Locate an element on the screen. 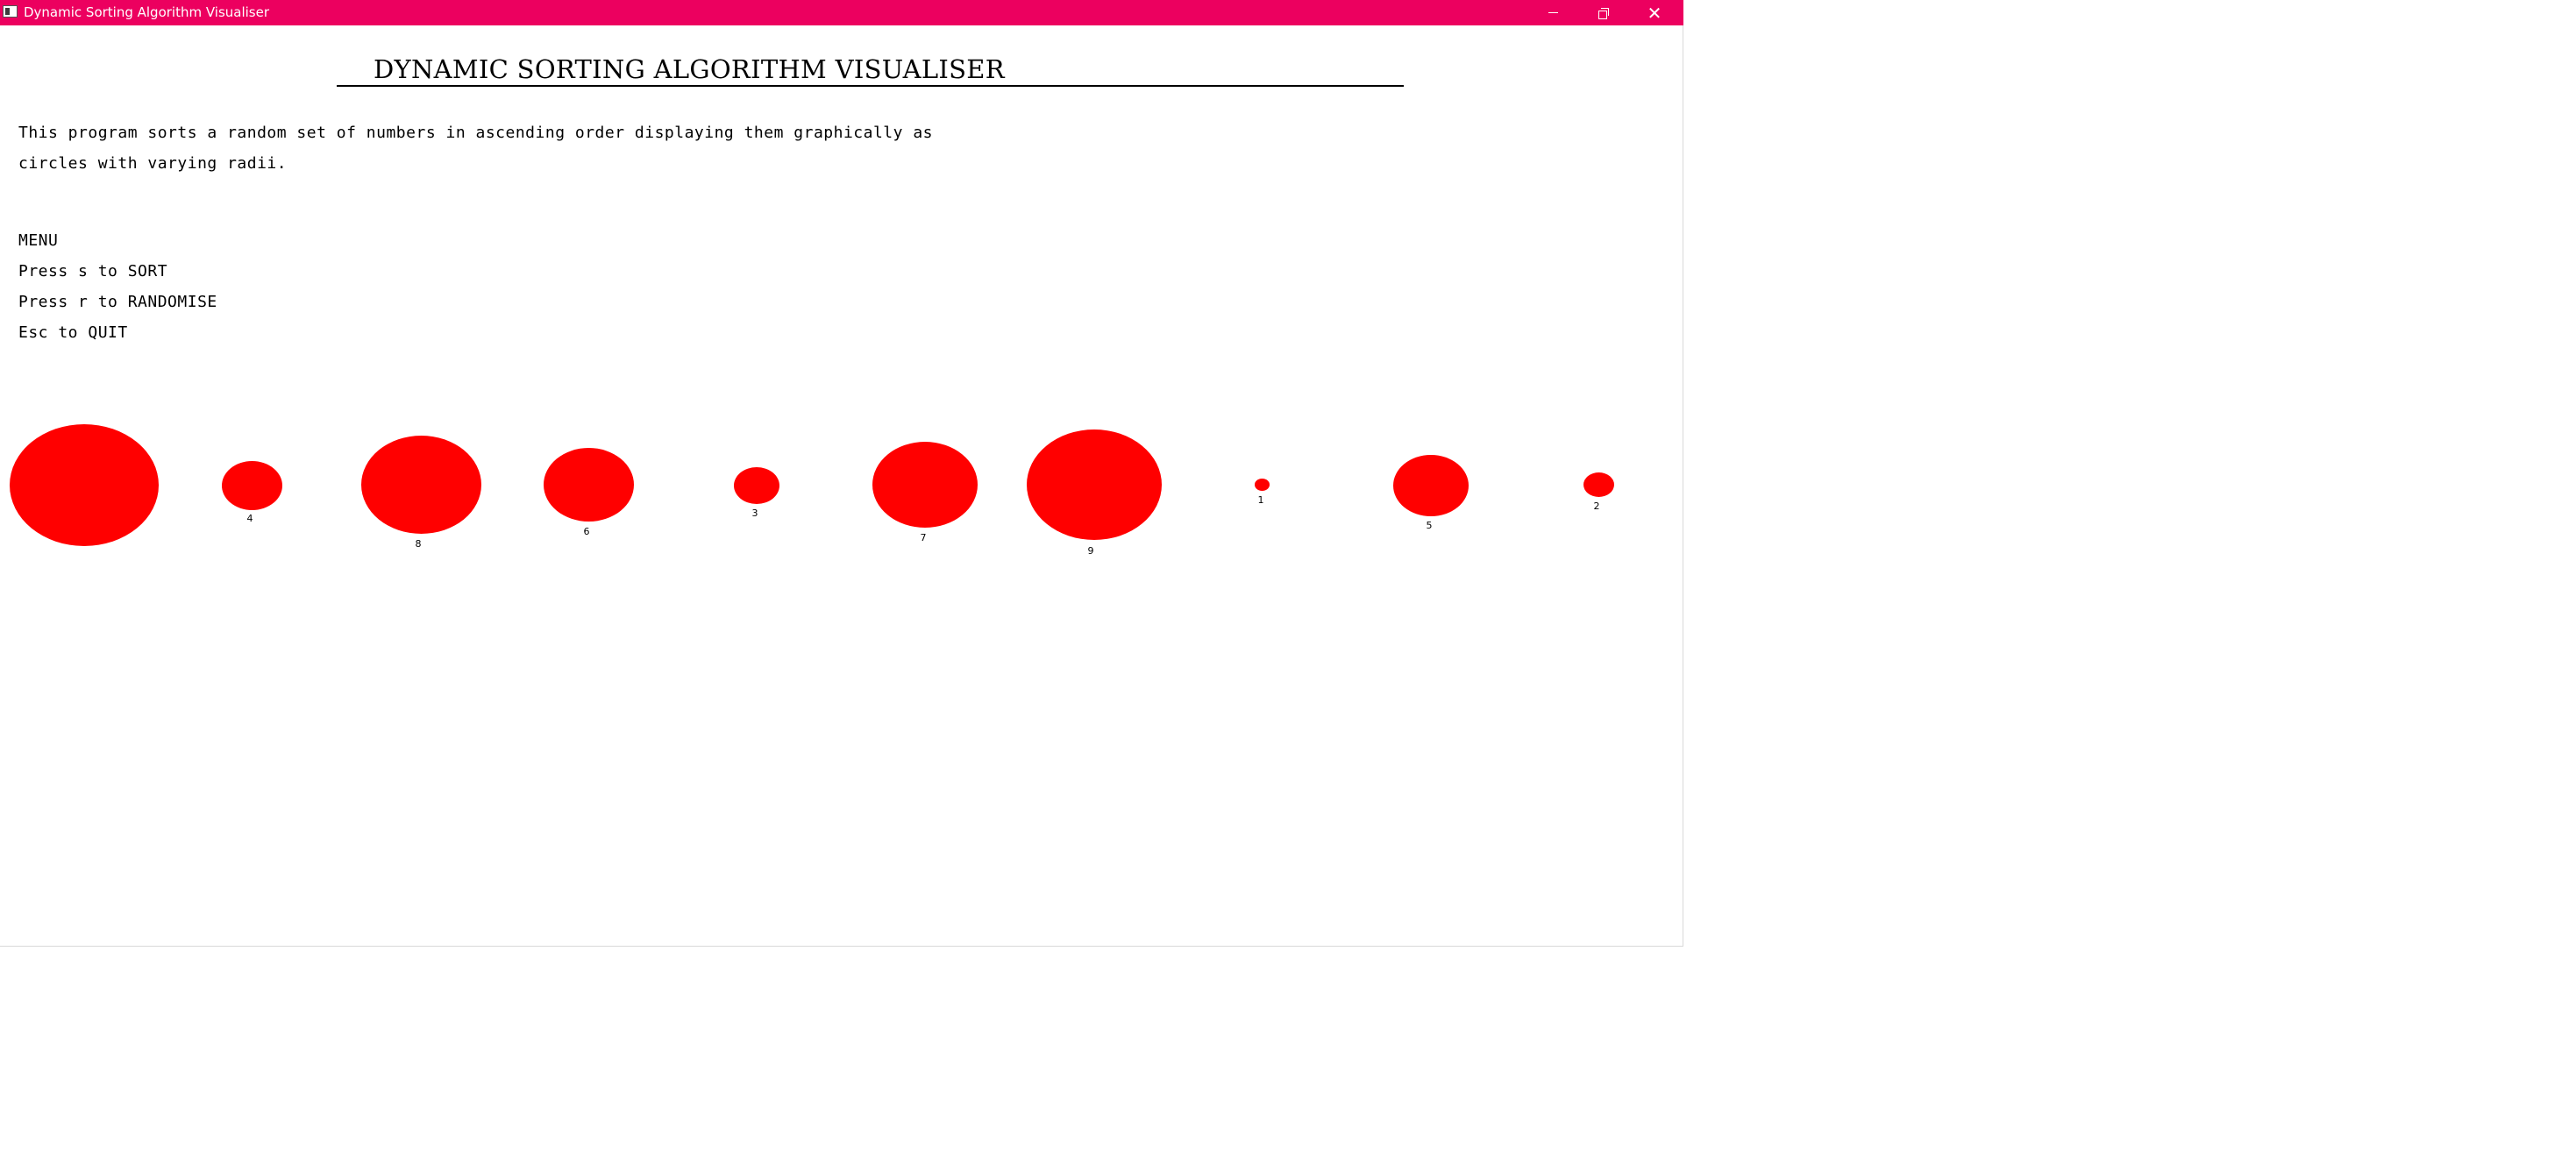  circle-label: 6 is located at coordinates (586, 531).